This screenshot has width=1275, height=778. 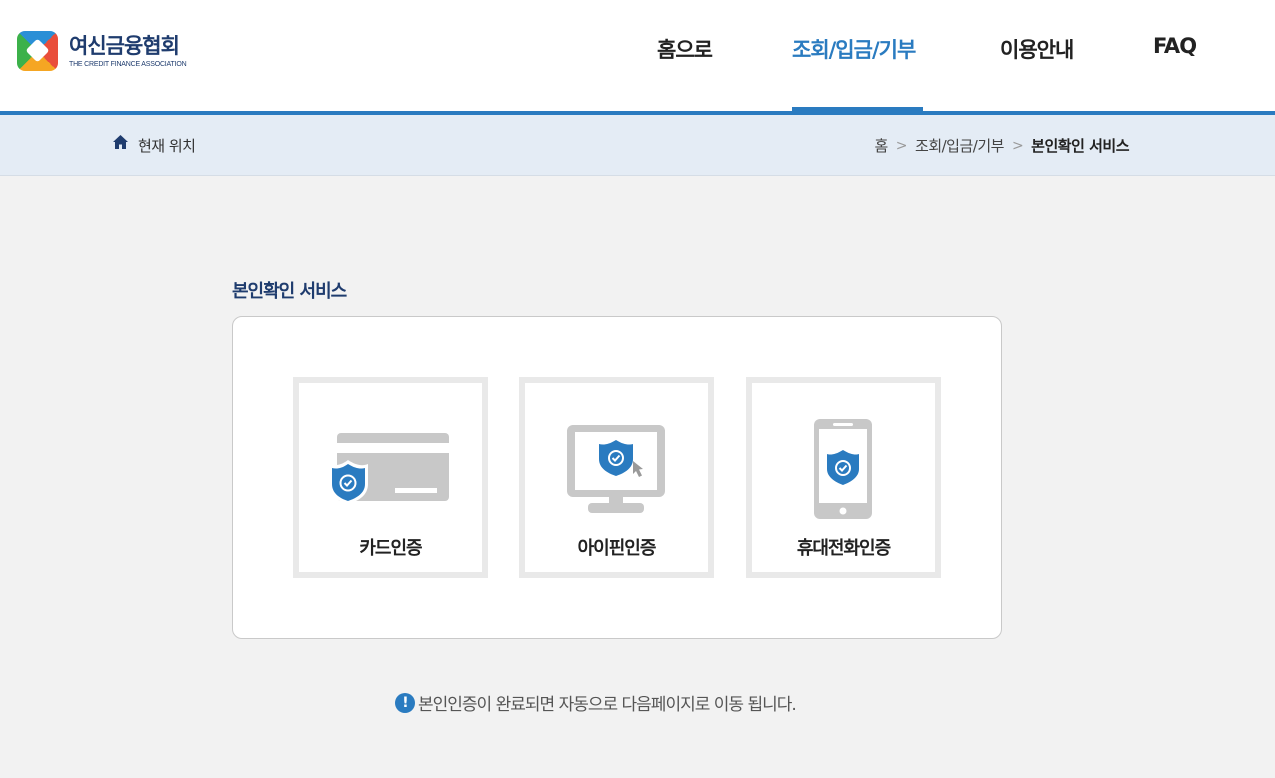 What do you see at coordinates (167, 146) in the screenshot?
I see `location-label: 현재 위치` at bounding box center [167, 146].